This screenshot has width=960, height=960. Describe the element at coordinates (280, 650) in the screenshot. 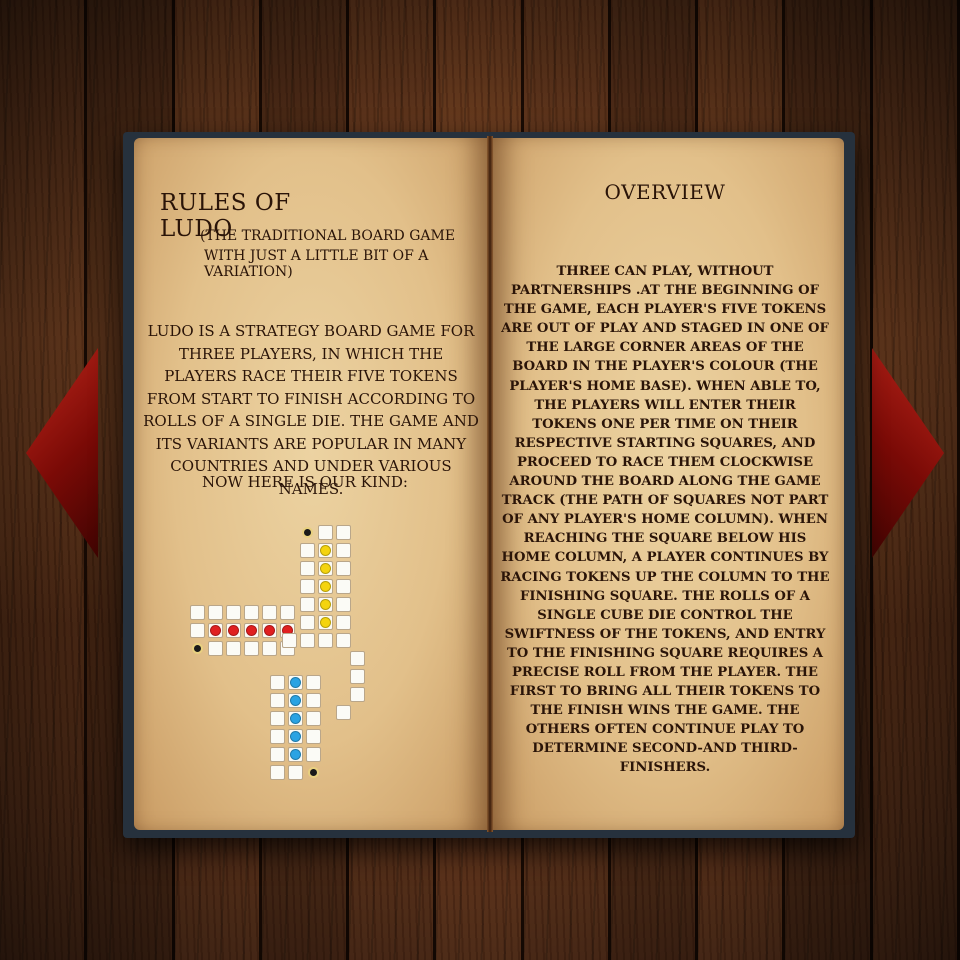

I see `ludo-board-diagram` at that location.